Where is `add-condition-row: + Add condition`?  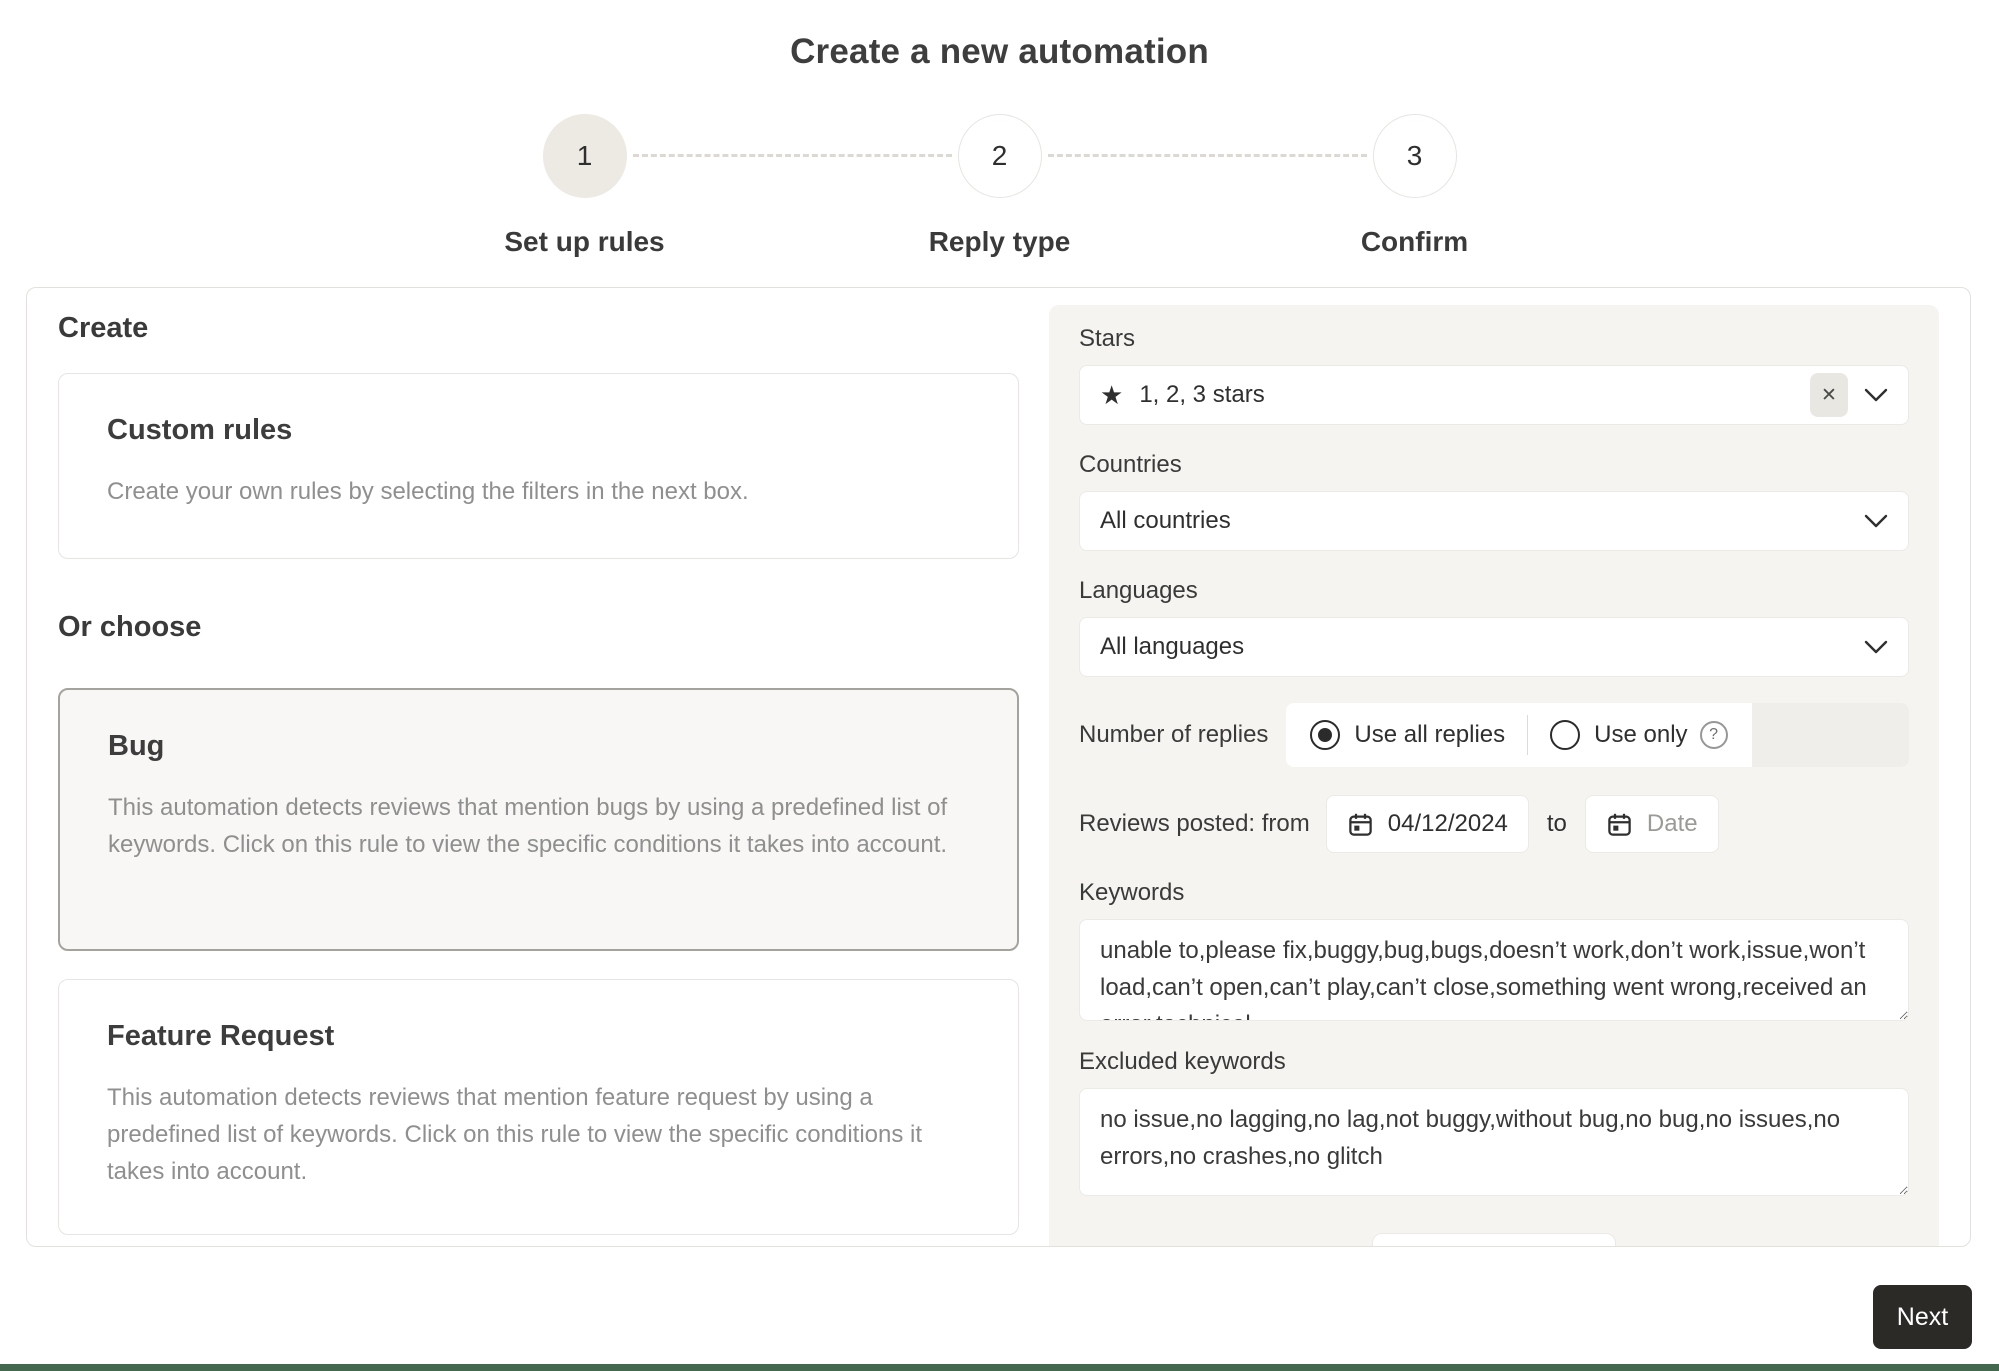 add-condition-row: + Add condition is located at coordinates (1494, 1239).